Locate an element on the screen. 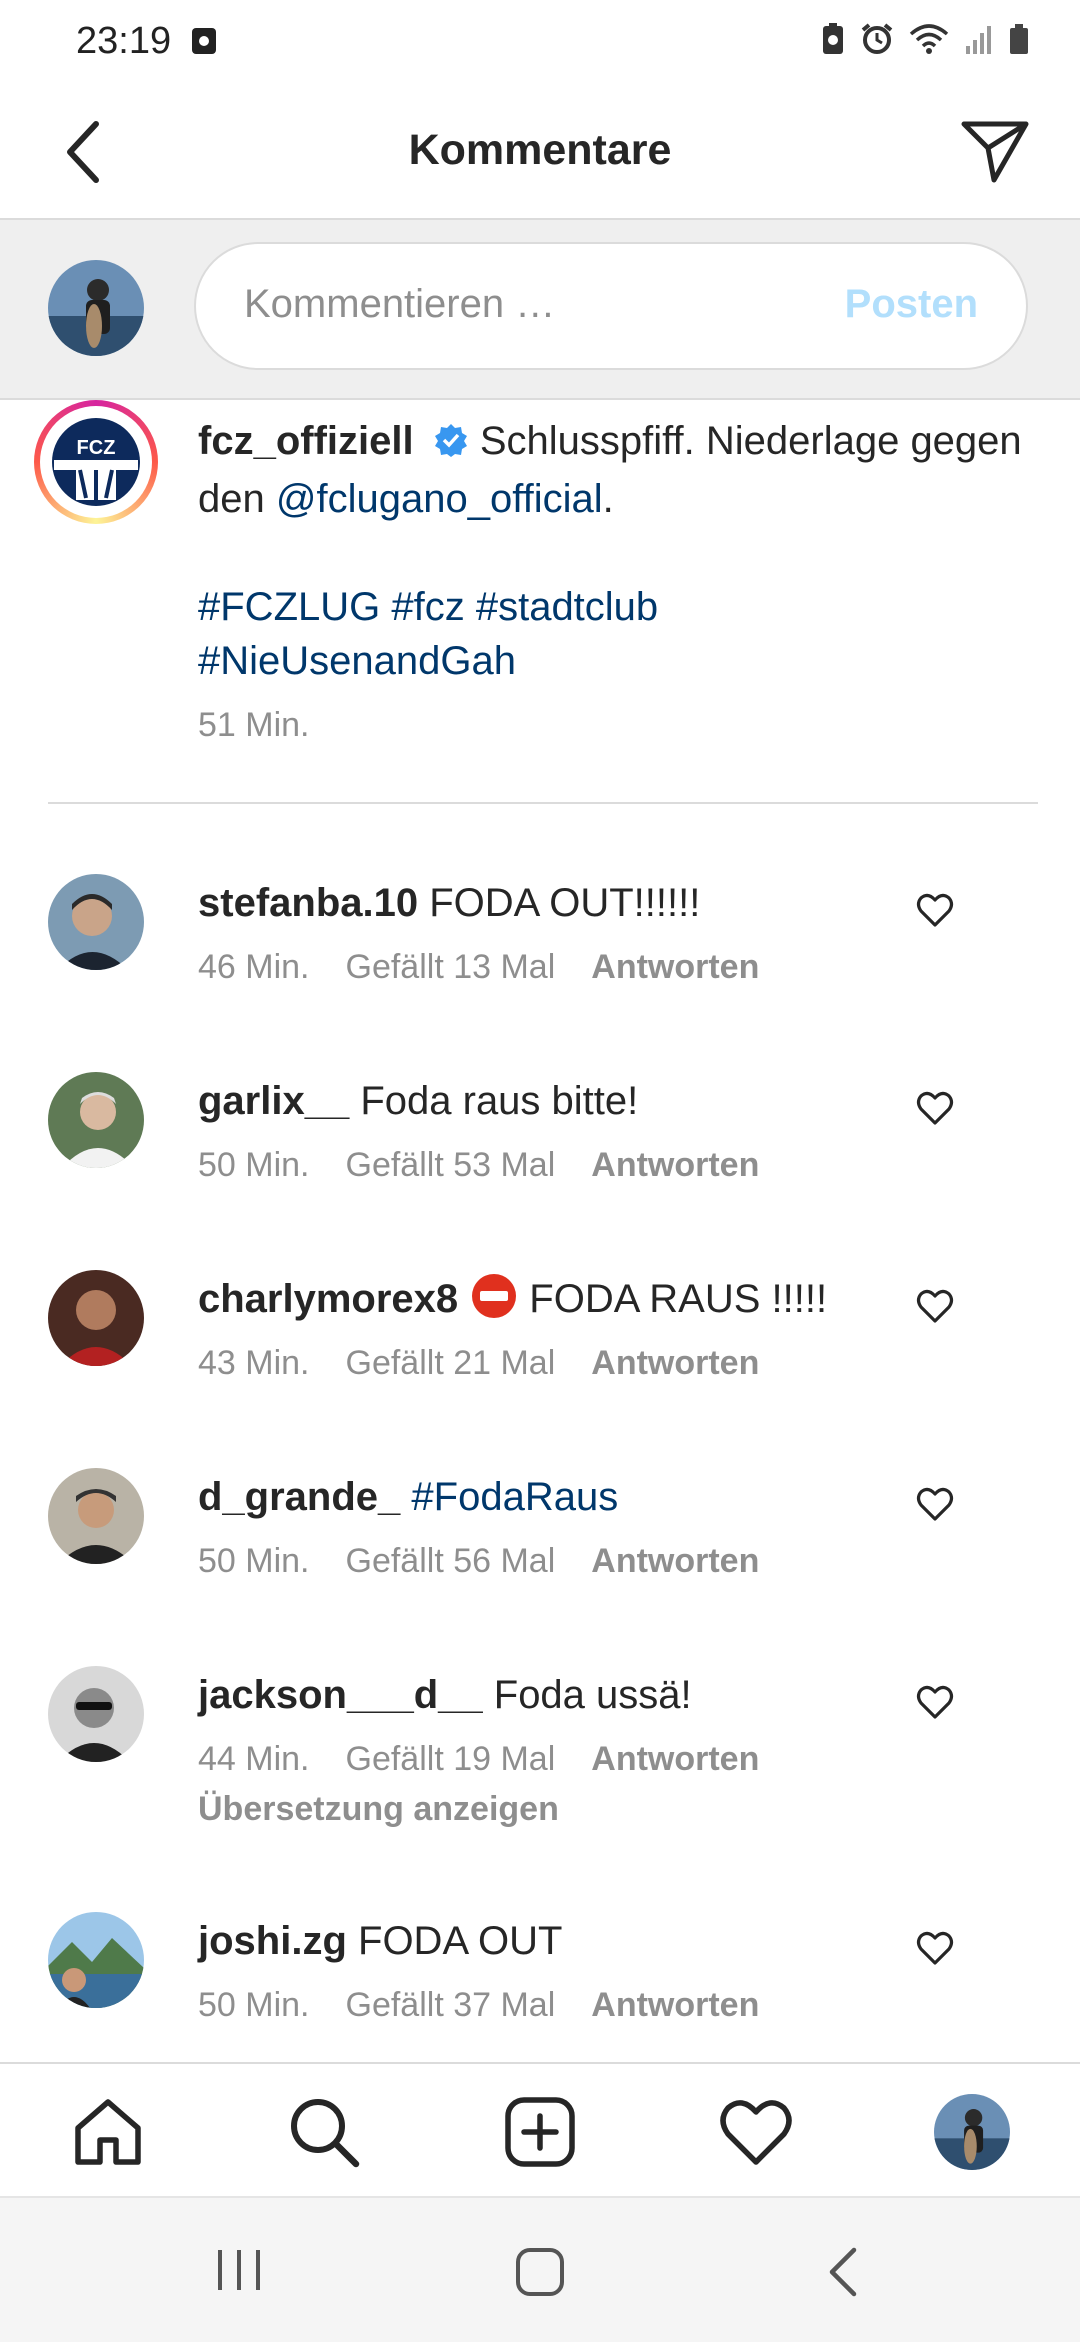 The width and height of the screenshot is (1080, 2342). story-ring: FCZ is located at coordinates (96, 462).